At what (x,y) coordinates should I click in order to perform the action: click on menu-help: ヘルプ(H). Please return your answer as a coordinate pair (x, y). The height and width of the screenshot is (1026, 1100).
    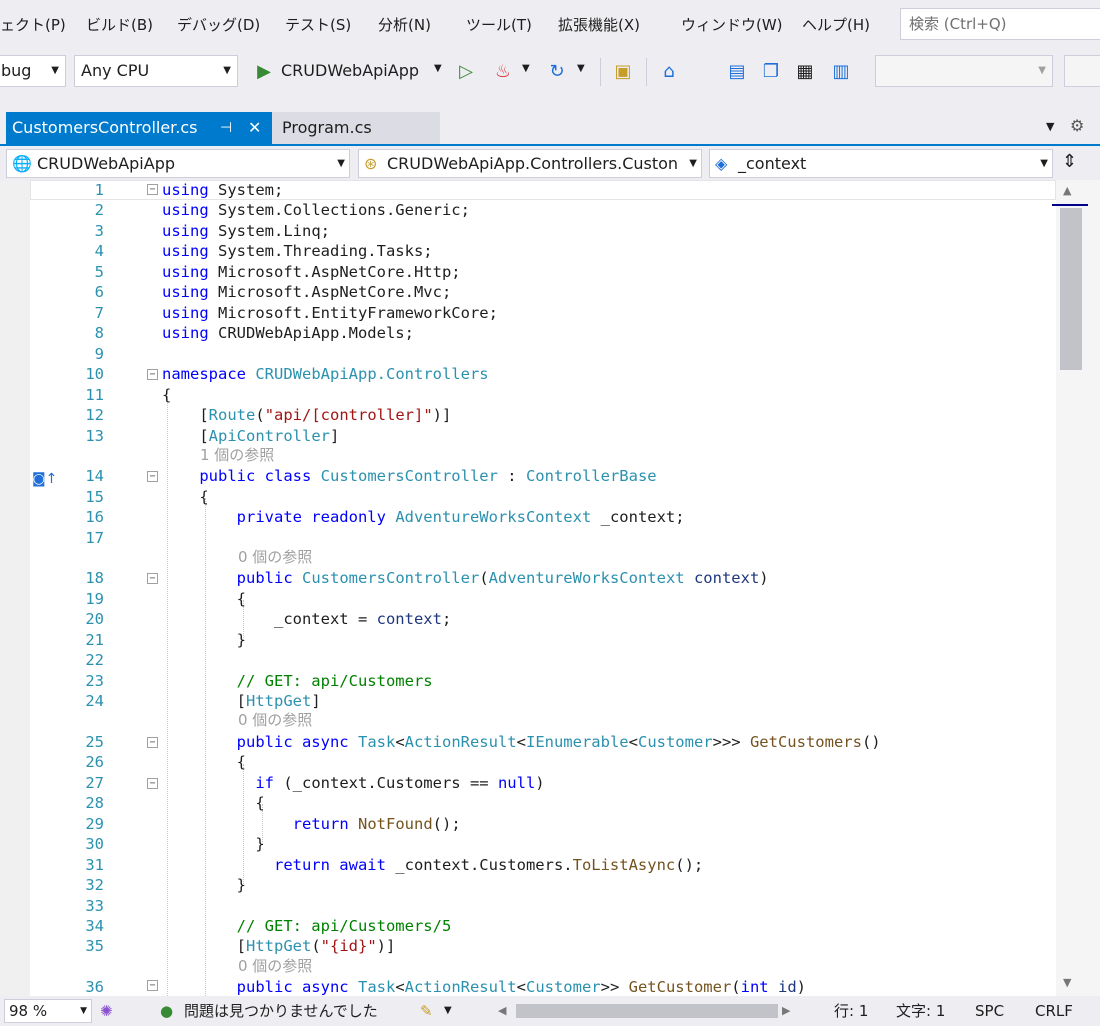
    Looking at the image, I should click on (836, 25).